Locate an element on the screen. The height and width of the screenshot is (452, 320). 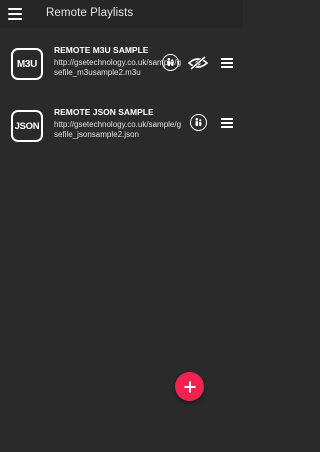
playlist-name: REMOTE JSON SAMPLE is located at coordinates (104, 112).